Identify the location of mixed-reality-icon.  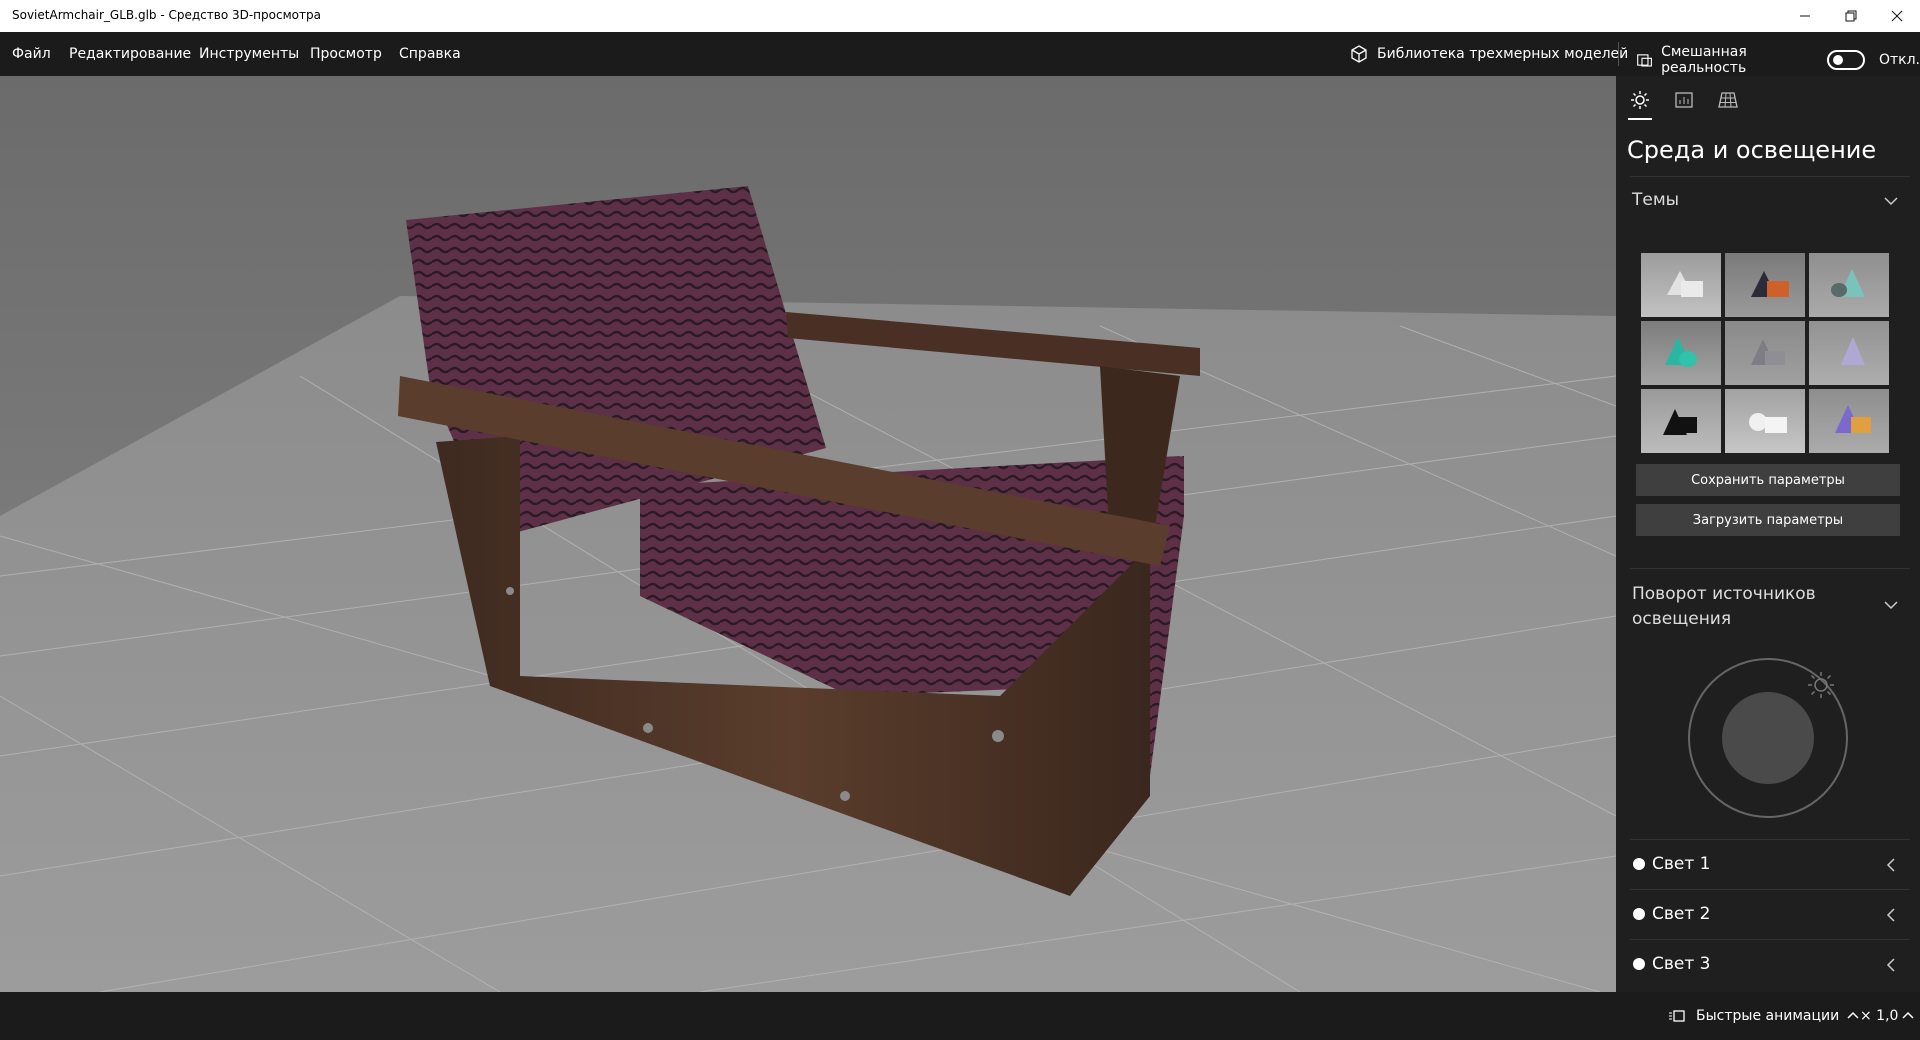
(1644, 60).